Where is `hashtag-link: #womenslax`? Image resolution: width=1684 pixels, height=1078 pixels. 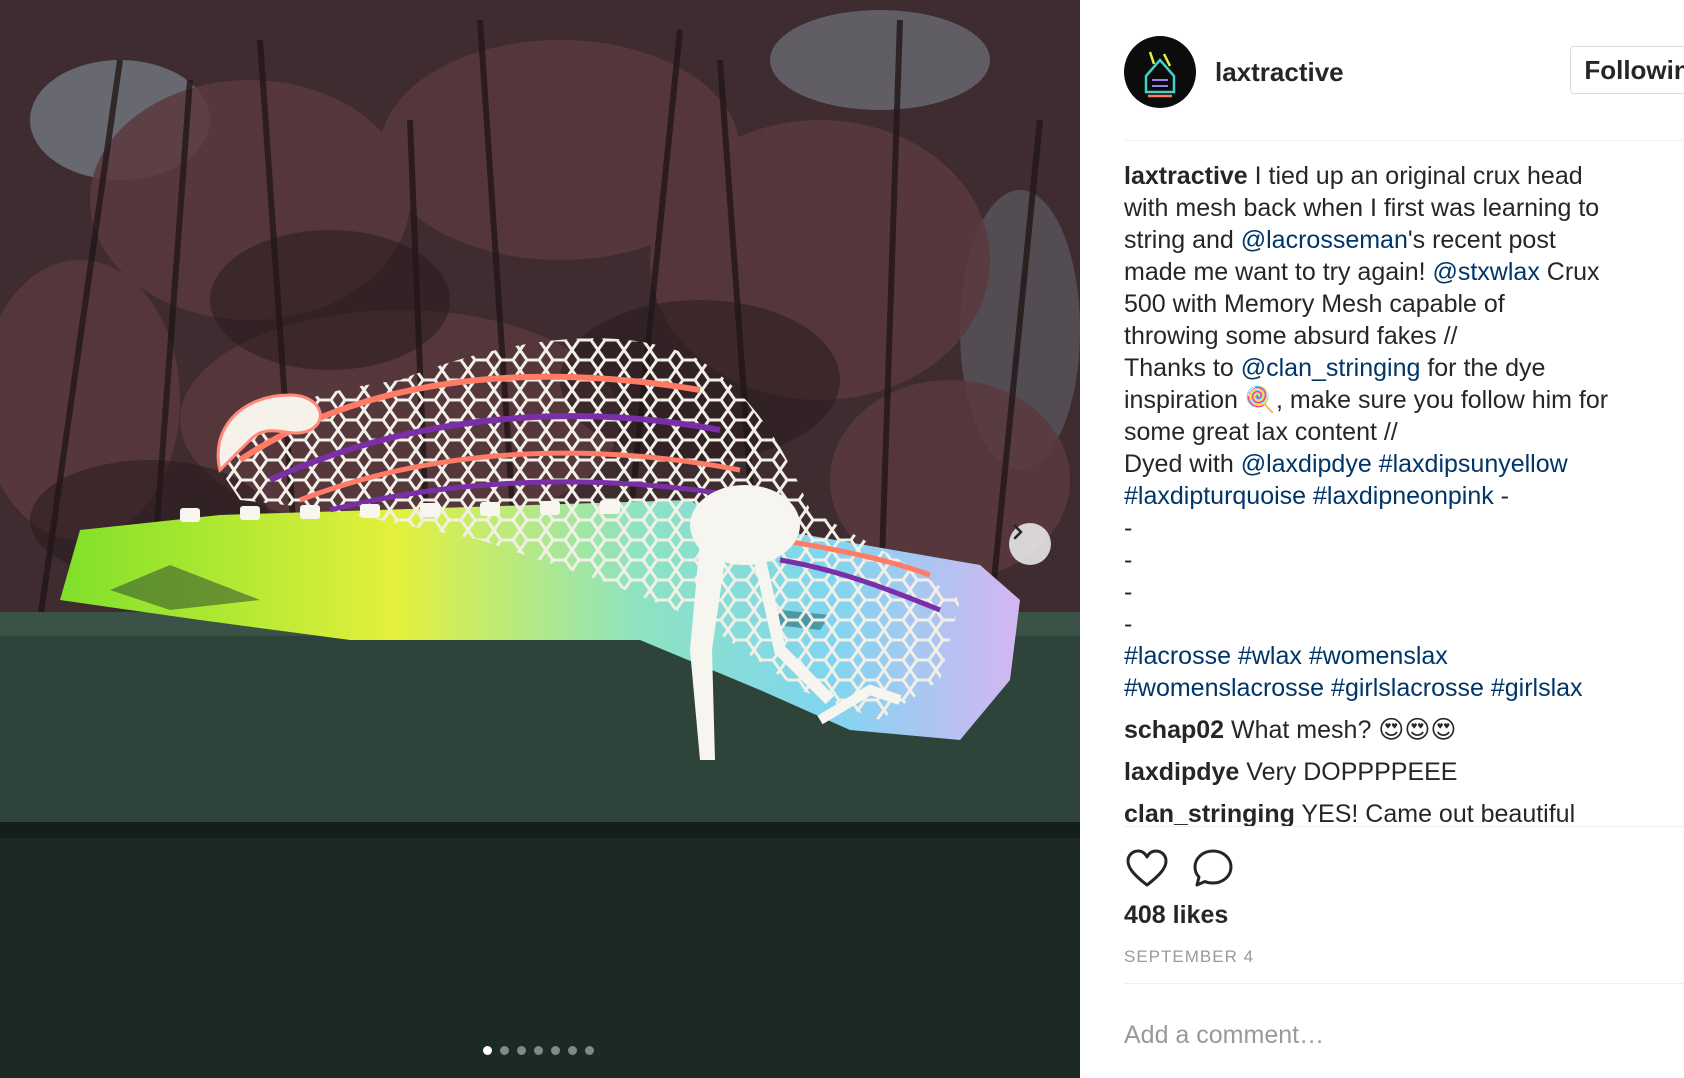 hashtag-link: #womenslax is located at coordinates (1378, 656).